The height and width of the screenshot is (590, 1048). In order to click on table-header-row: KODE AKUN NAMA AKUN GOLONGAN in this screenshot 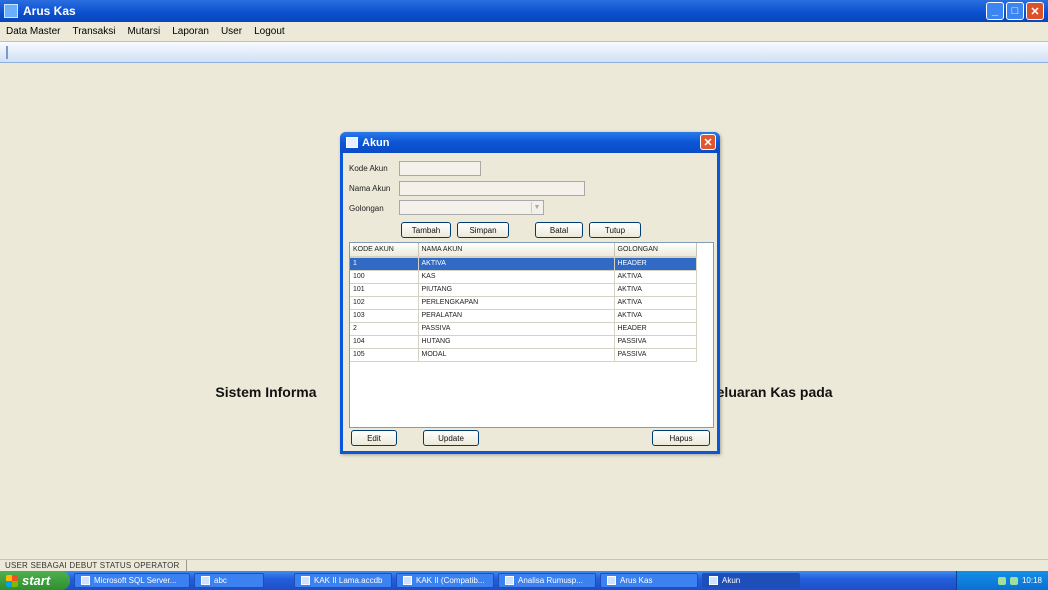, I will do `click(523, 250)`.